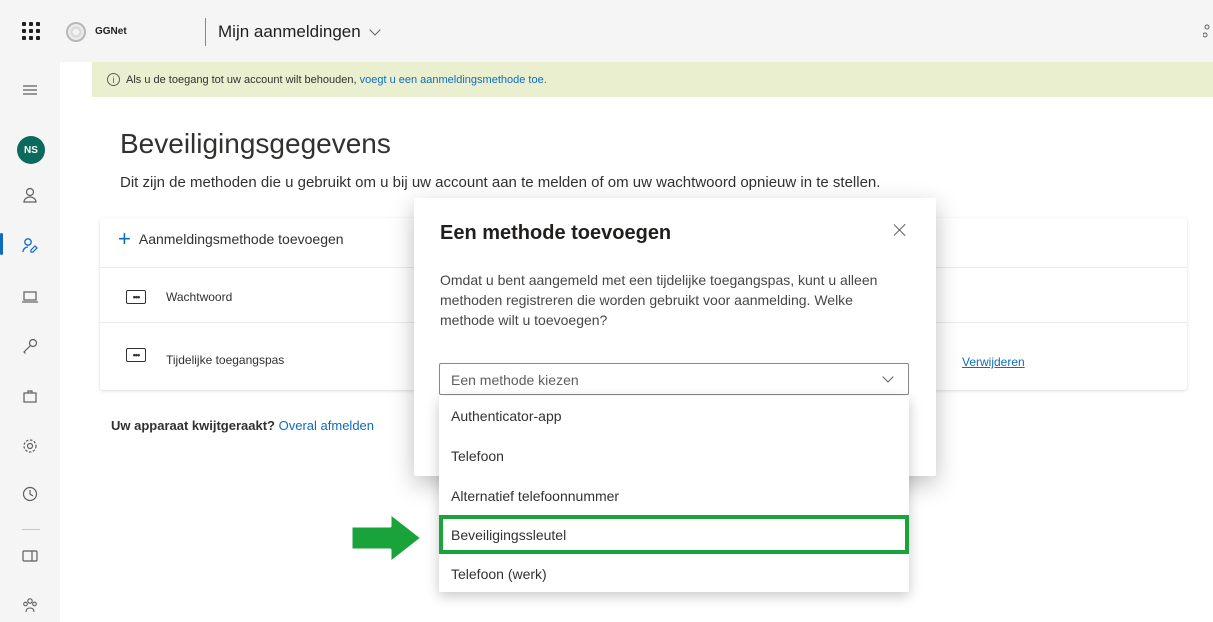 The height and width of the screenshot is (622, 1213). Describe the element at coordinates (30, 494) in the screenshot. I see `history-icon` at that location.